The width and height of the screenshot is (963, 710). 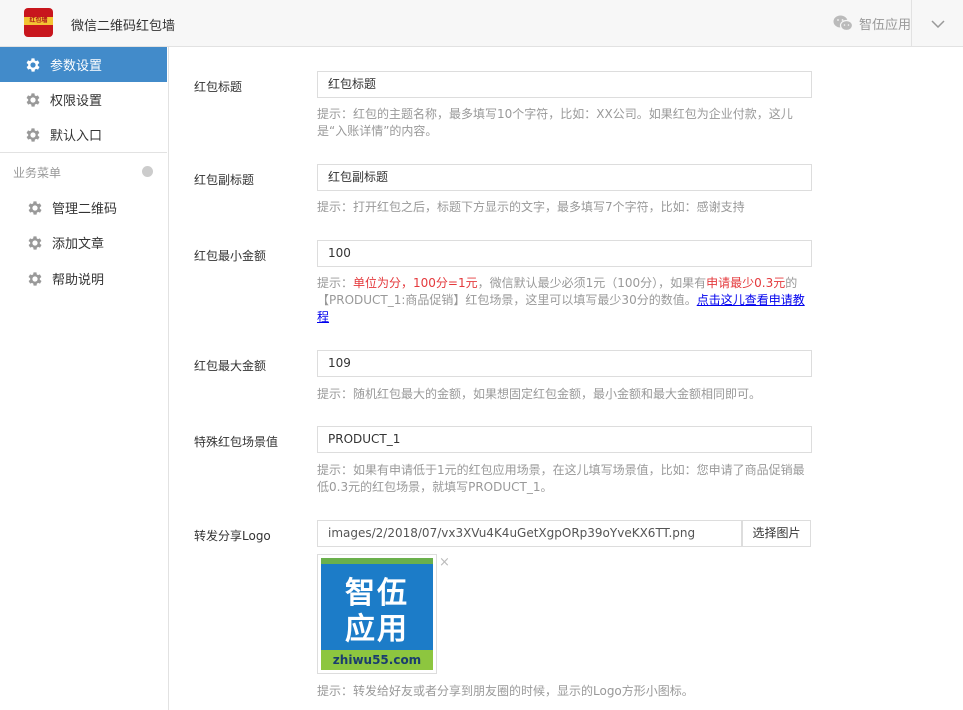 I want to click on sidebar-item-label: 参数设置, so click(x=76, y=66).